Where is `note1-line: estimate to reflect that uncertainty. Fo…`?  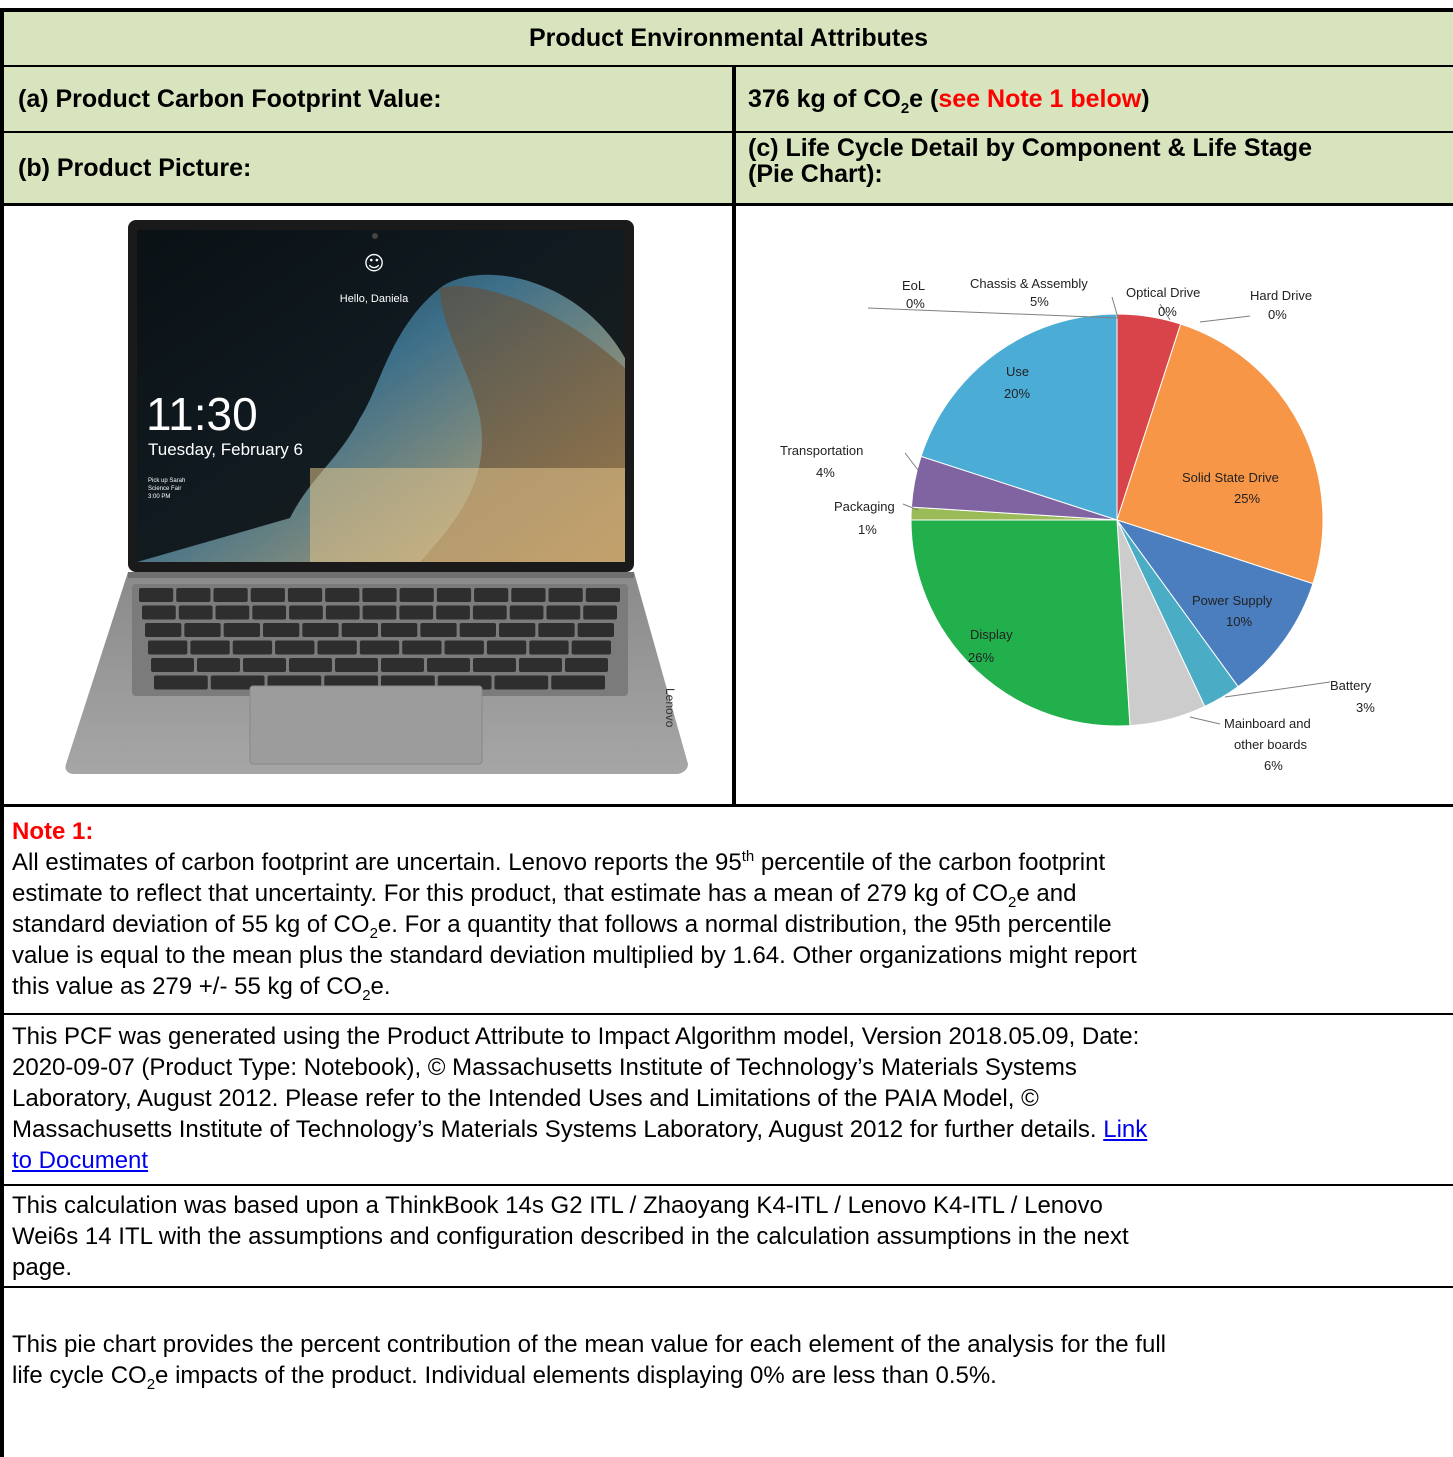
note1-line: estimate to reflect that uncertainty. Fo… is located at coordinates (544, 895).